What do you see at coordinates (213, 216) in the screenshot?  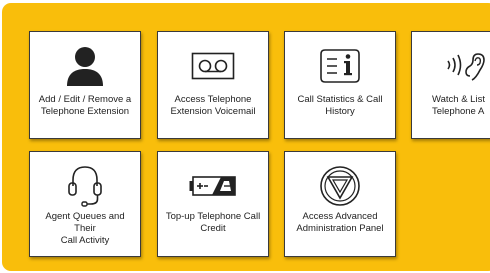 I see `tile-label-line1: Top-up Telephone Call` at bounding box center [213, 216].